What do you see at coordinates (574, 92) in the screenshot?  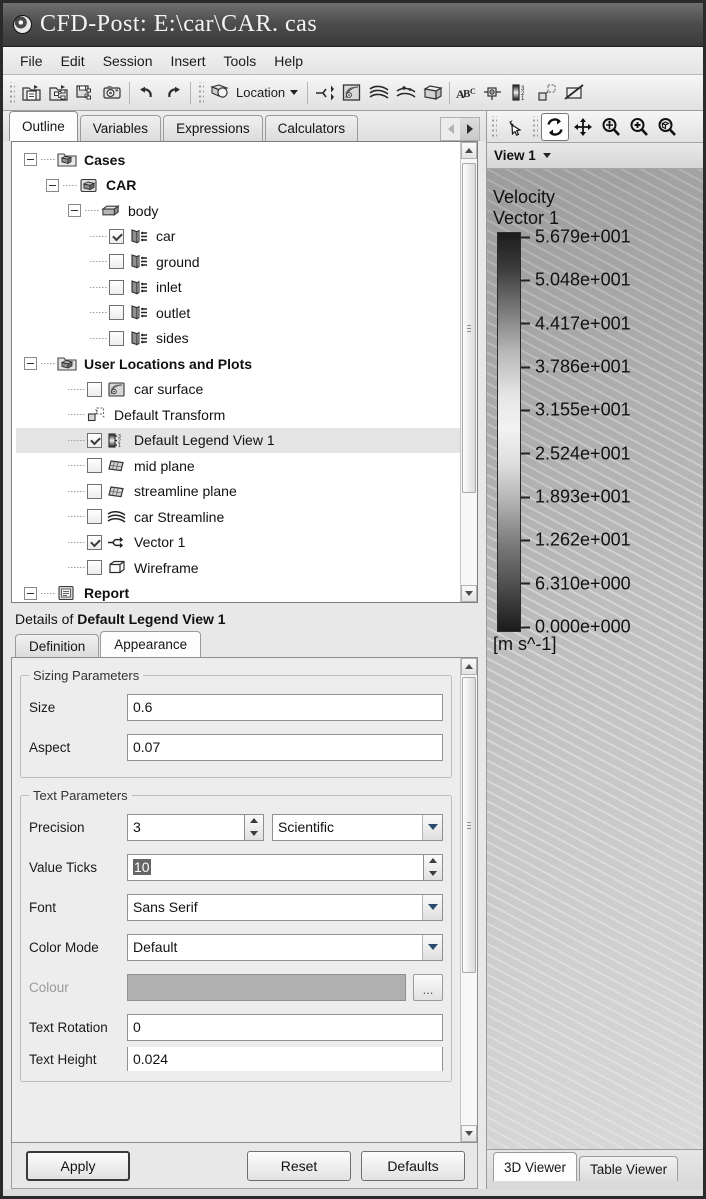 I see `clip-plane-icon` at bounding box center [574, 92].